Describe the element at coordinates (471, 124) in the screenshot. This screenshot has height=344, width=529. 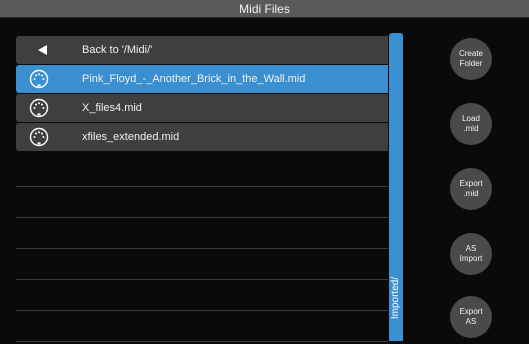
I see `load-mid-button: Load .mid` at that location.